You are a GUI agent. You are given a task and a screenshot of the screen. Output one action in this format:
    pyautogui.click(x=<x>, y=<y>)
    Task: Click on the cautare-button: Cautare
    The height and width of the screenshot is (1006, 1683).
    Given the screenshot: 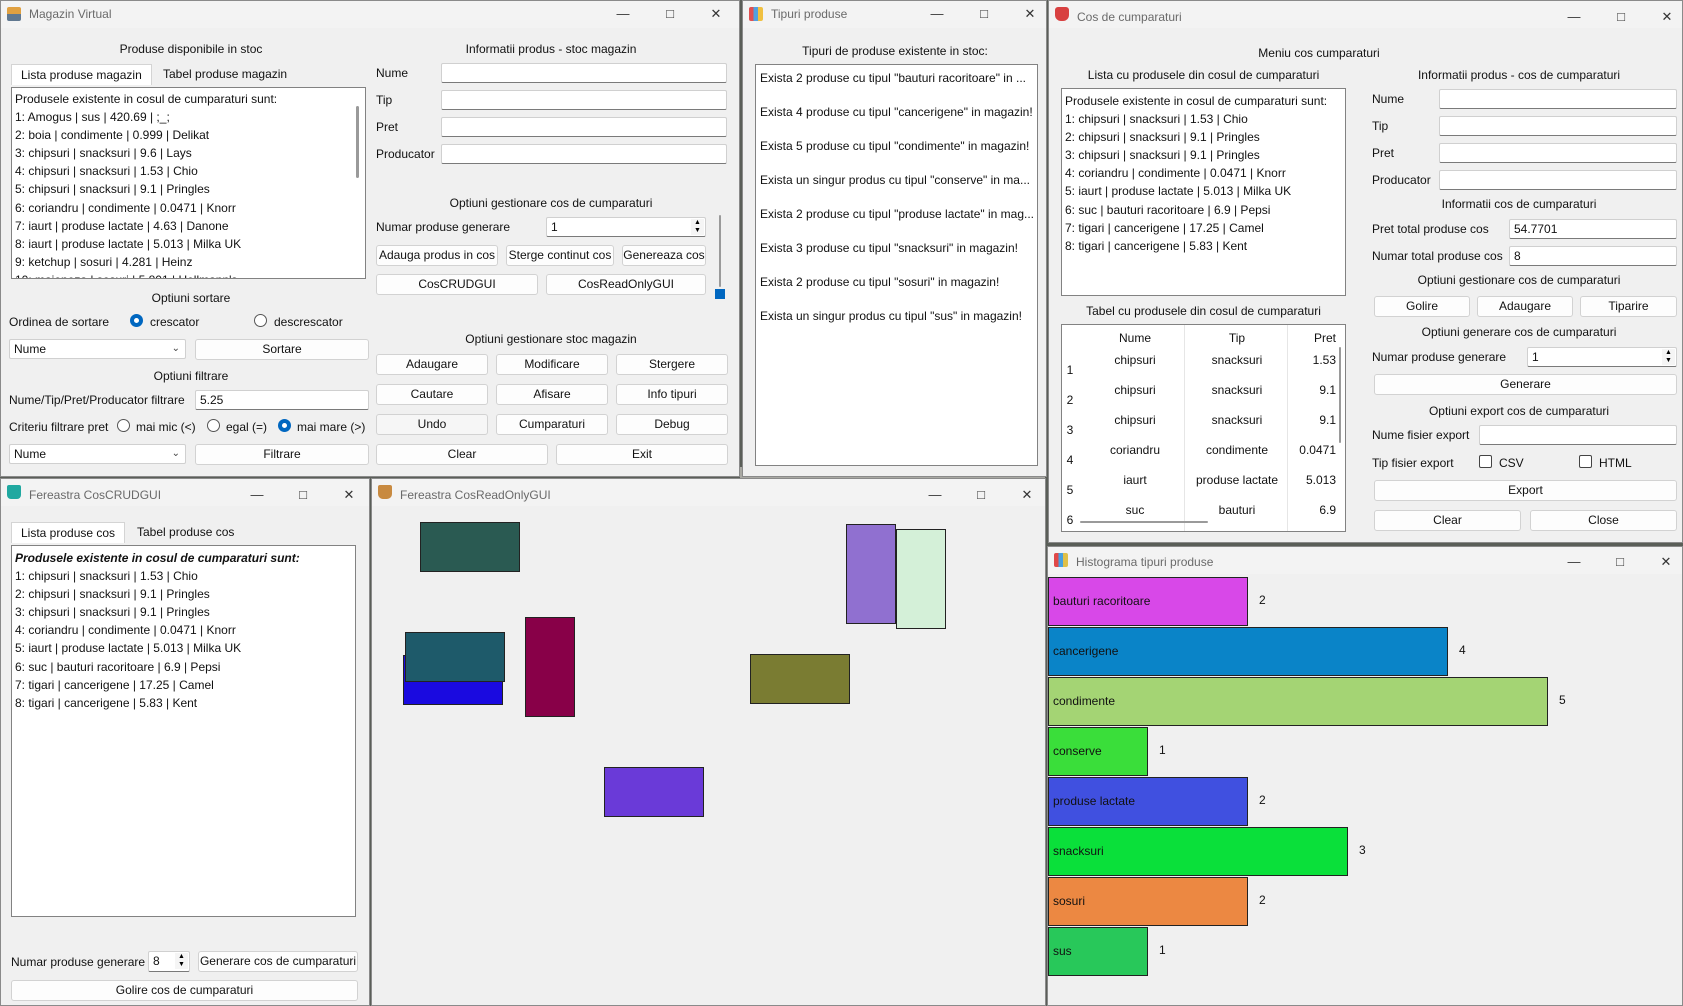 What is the action you would take?
    pyautogui.click(x=432, y=394)
    